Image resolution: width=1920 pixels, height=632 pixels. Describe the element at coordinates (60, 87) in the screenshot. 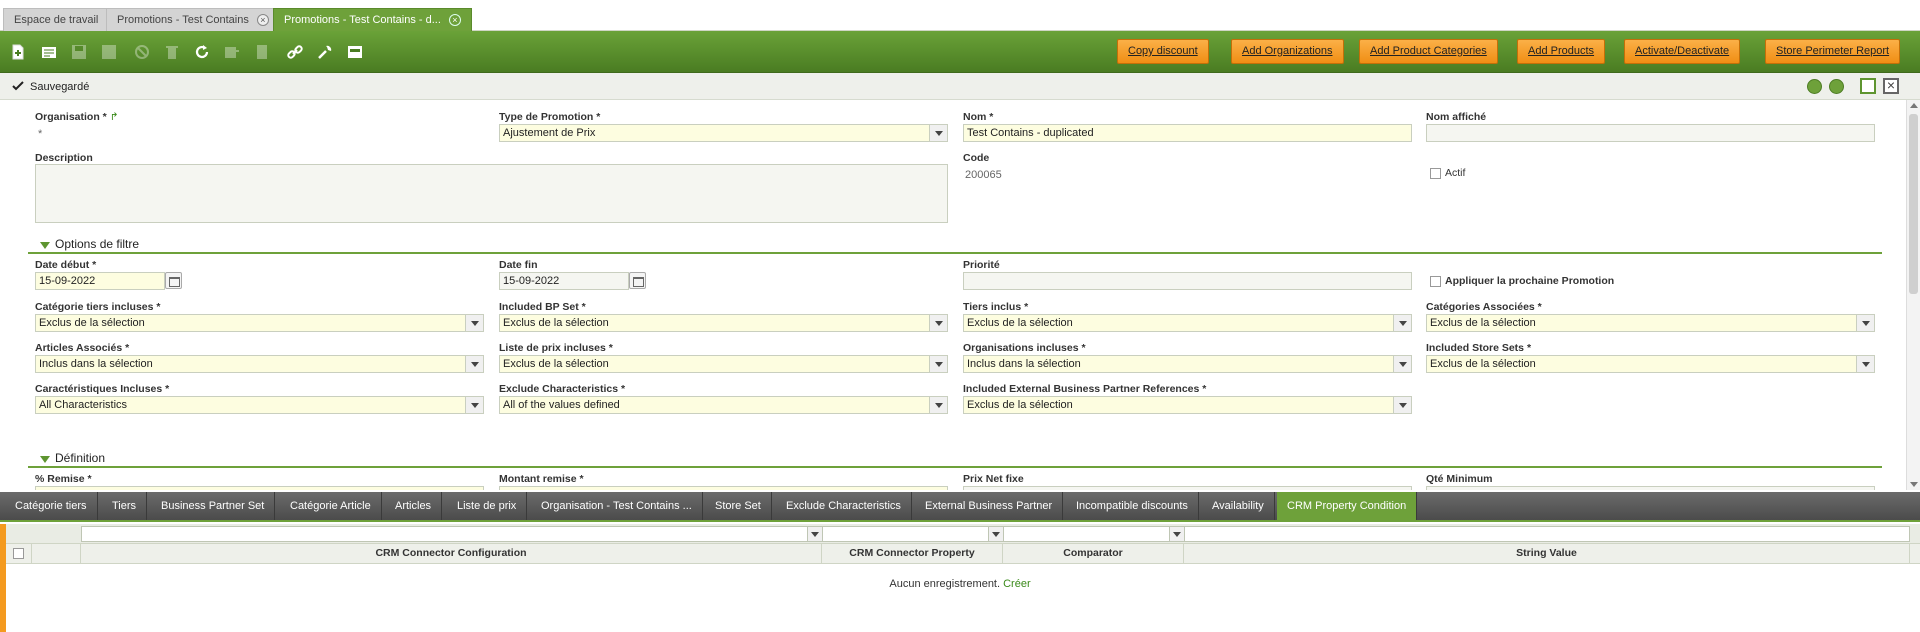

I see `saved-status: Sauvegardé` at that location.